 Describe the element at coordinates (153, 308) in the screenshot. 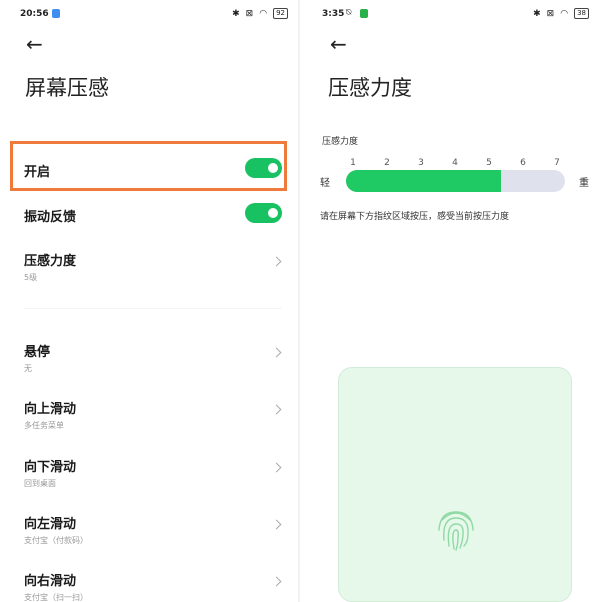

I see `divider` at that location.